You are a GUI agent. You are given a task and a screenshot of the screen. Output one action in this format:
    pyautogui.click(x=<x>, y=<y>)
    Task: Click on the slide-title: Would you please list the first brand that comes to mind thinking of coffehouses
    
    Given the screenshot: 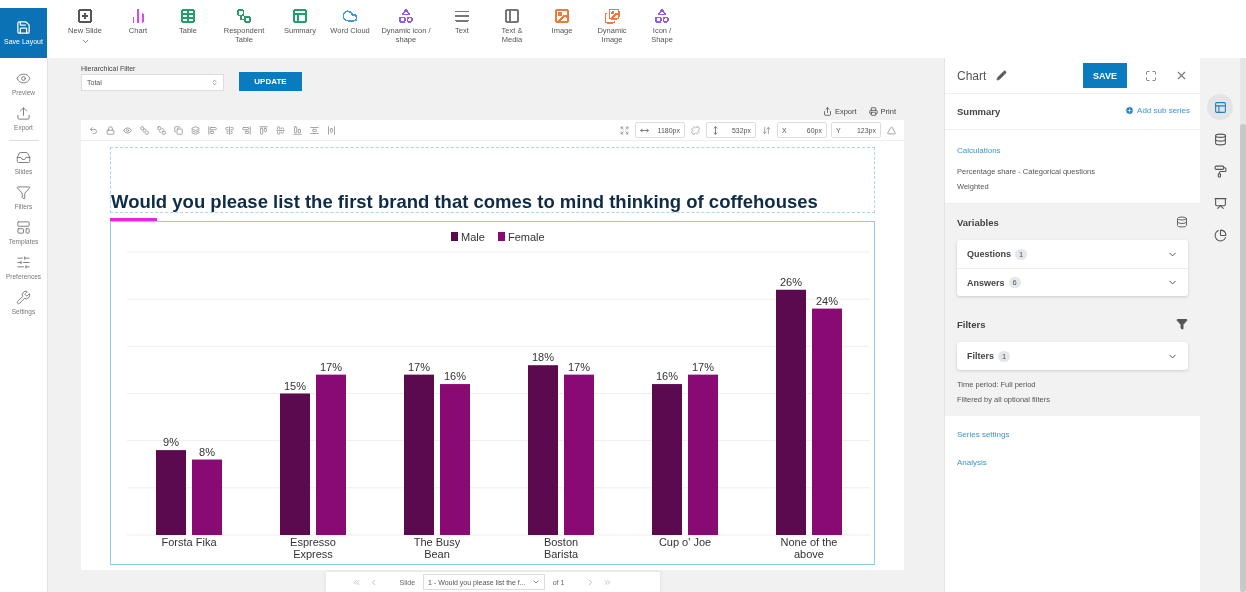 What is the action you would take?
    pyautogui.click(x=464, y=202)
    